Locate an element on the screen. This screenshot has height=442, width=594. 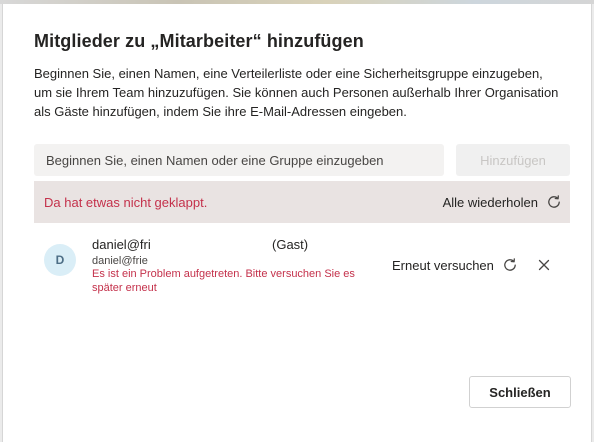
dialog-title: Mitglieder zu „Mitarbeiter“ hinzufügen is located at coordinates (199, 41).